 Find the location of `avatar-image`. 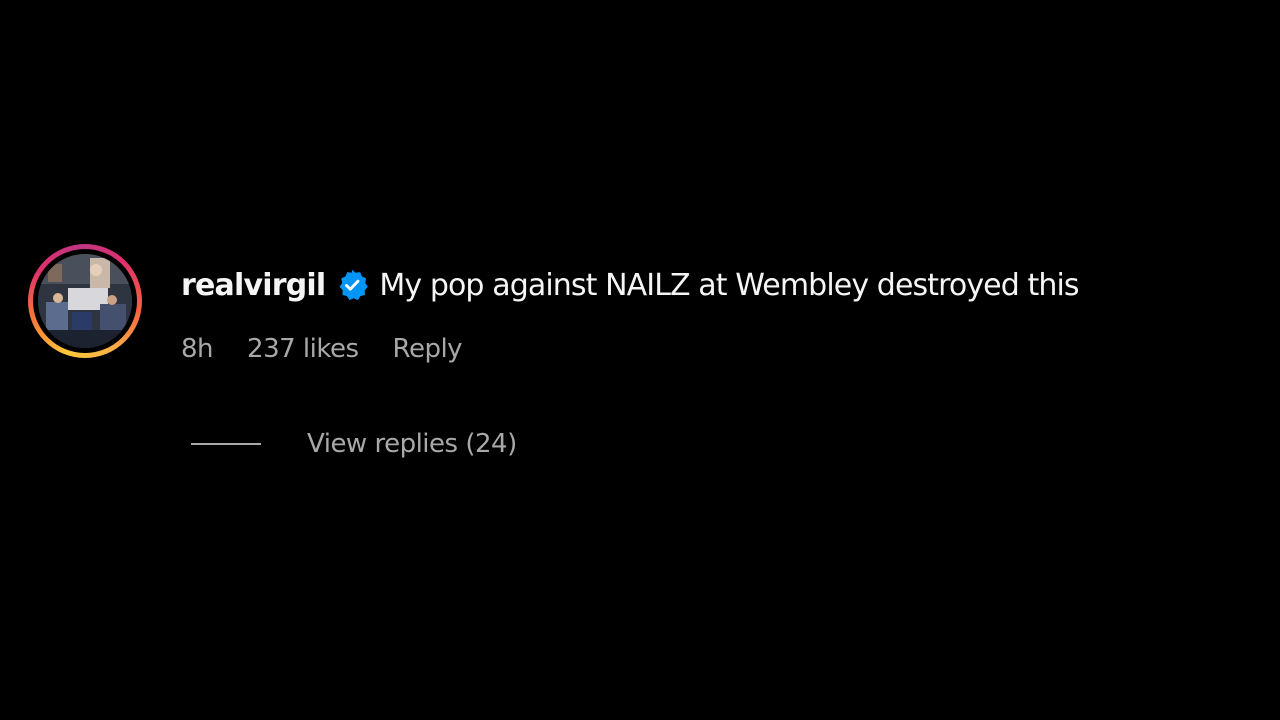

avatar-image is located at coordinates (85, 301).